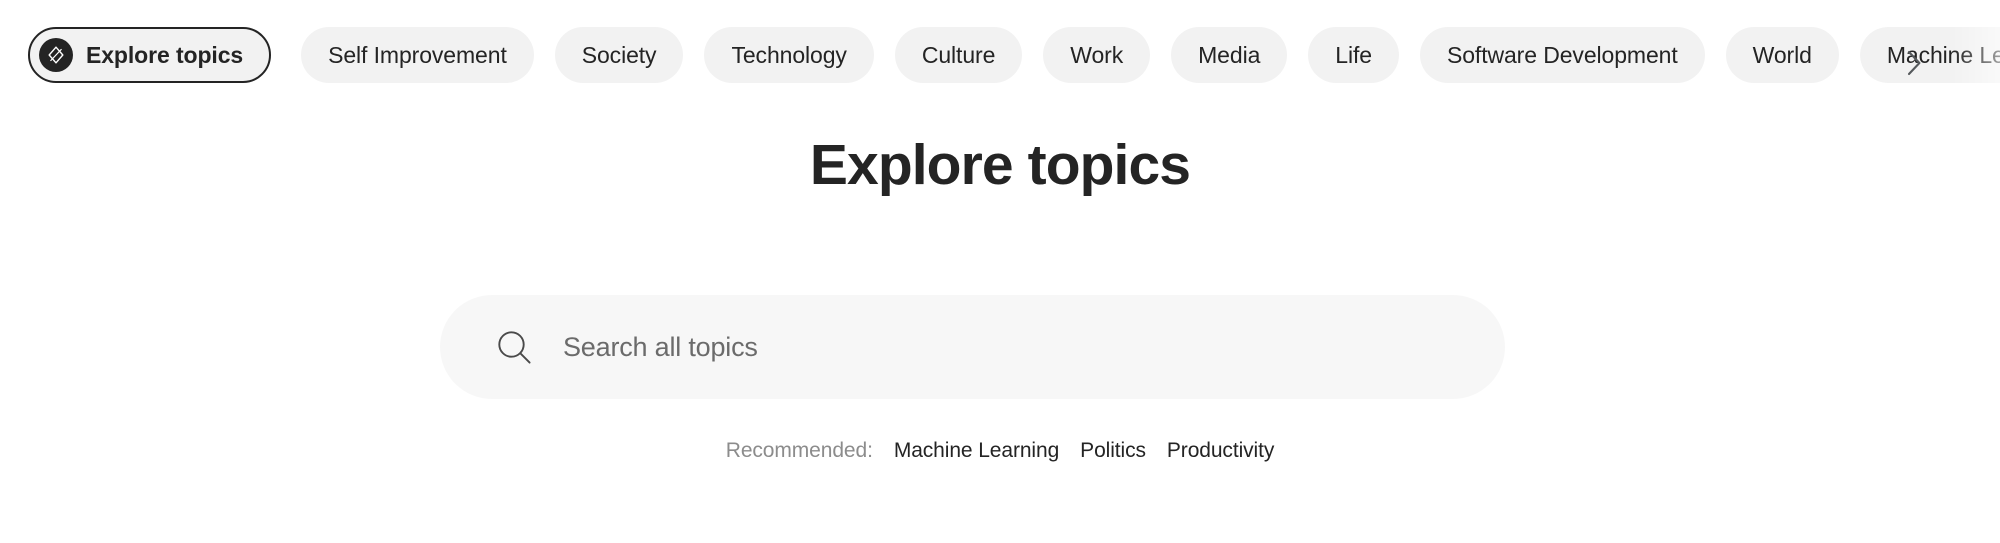  I want to click on topic-pill-label: Technology, so click(789, 54).